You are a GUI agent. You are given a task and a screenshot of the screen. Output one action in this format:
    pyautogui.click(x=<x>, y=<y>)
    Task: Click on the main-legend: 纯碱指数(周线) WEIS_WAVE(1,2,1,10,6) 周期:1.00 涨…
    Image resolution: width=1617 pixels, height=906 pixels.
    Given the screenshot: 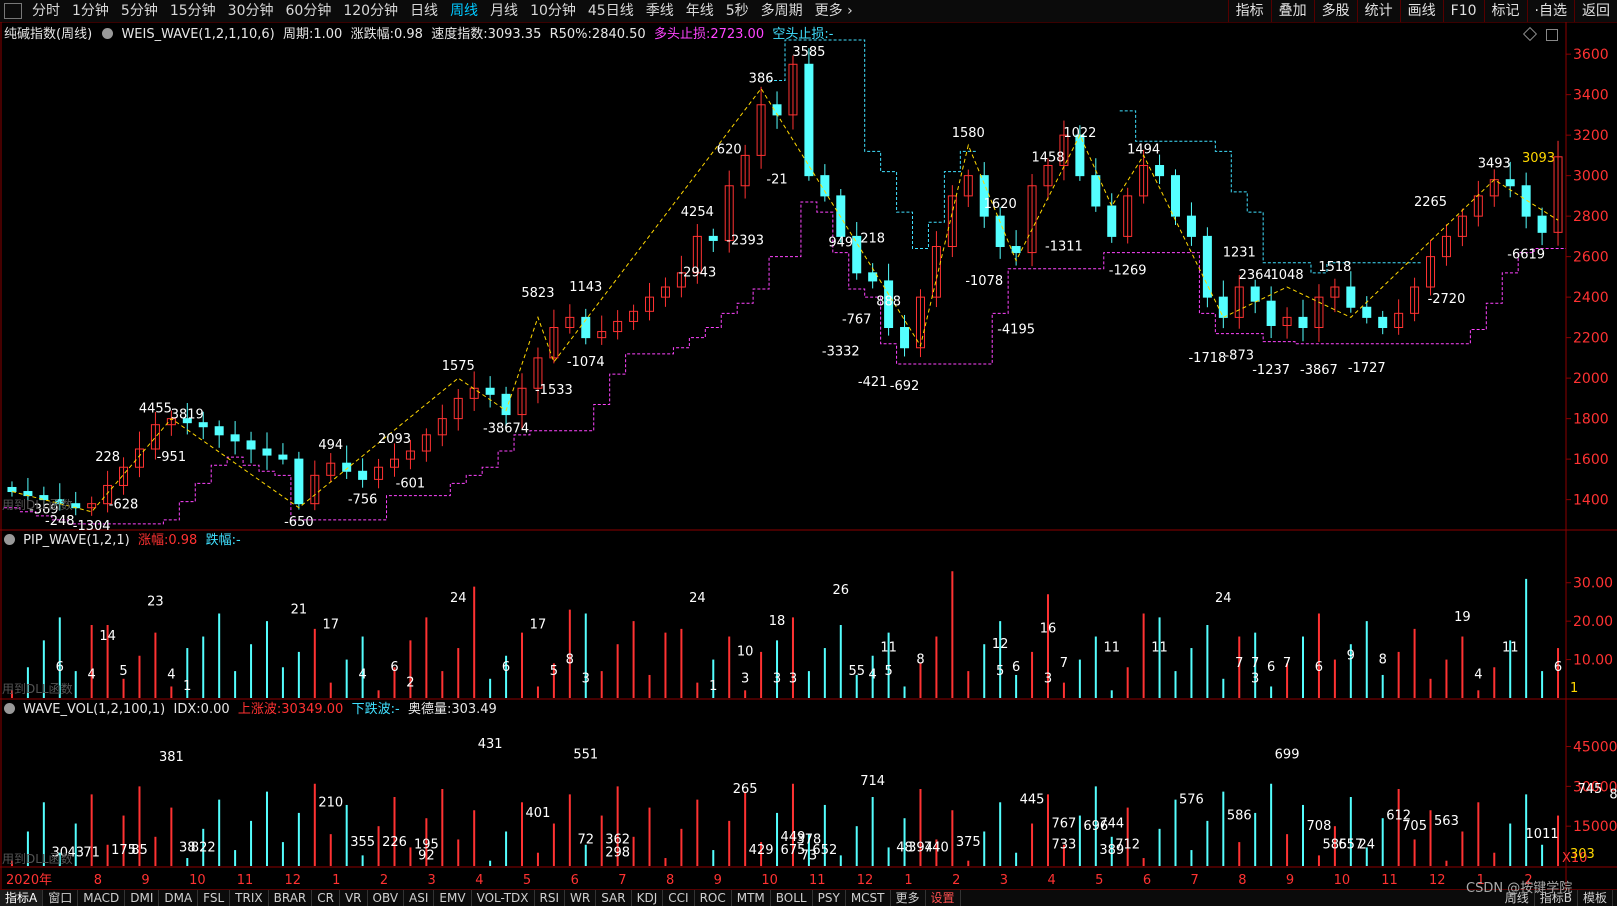 What is the action you would take?
    pyautogui.click(x=418, y=35)
    